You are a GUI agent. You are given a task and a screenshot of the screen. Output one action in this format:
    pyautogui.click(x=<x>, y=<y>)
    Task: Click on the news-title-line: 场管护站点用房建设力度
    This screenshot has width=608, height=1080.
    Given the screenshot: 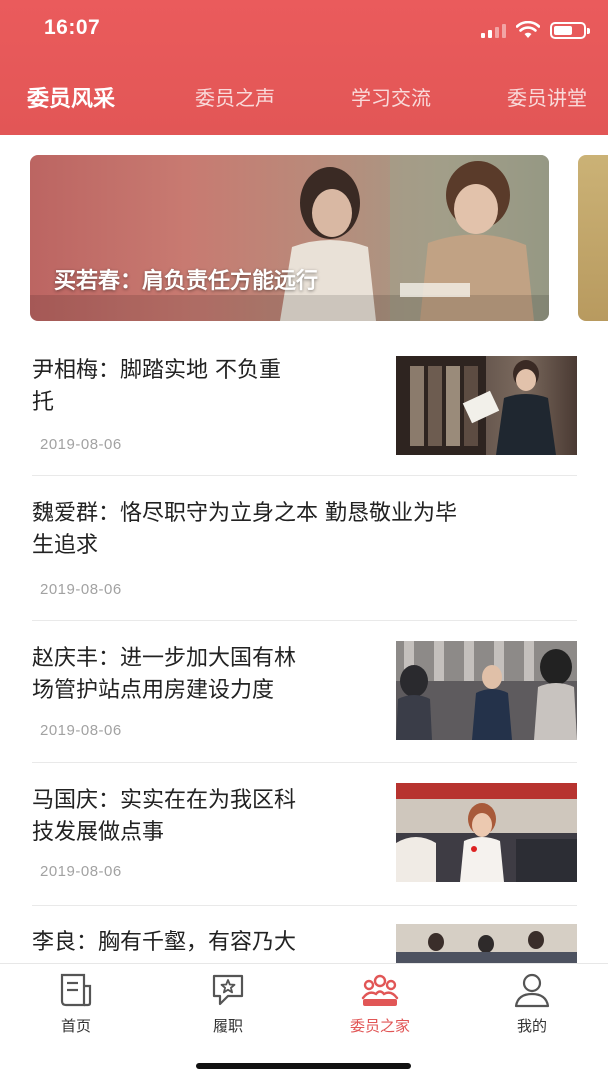 What is the action you would take?
    pyautogui.click(x=153, y=690)
    